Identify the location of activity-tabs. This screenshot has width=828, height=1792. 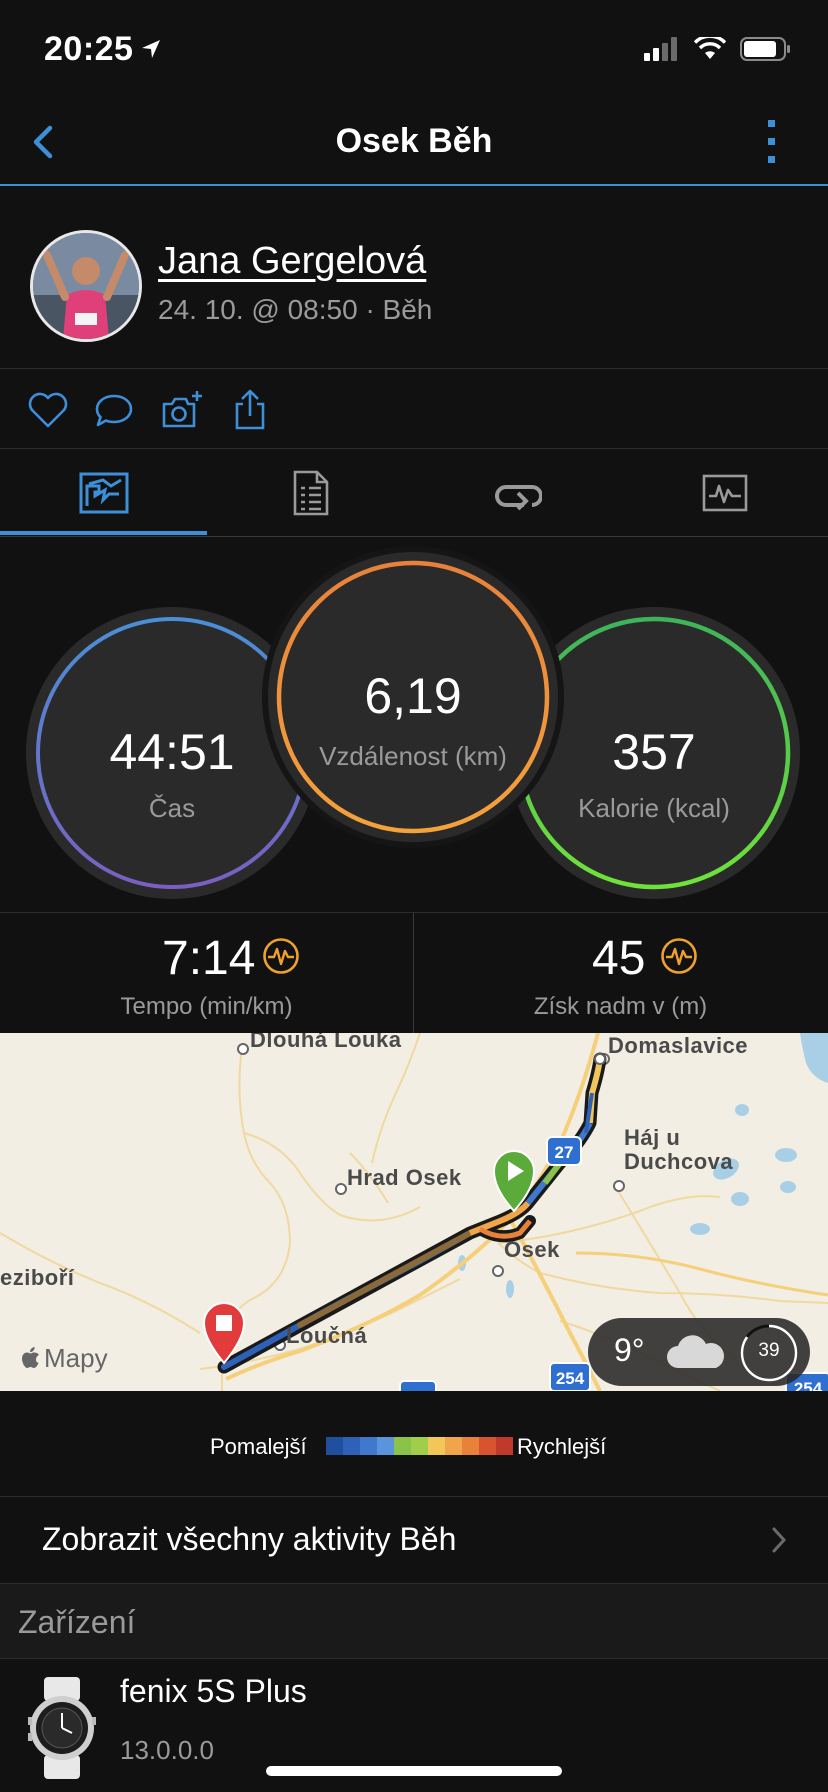
(414, 493).